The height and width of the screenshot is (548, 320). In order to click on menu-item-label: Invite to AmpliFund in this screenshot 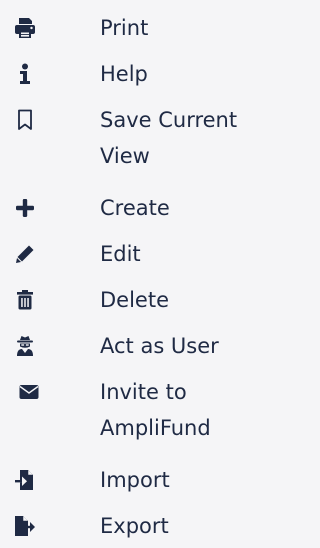, I will do `click(155, 410)`.